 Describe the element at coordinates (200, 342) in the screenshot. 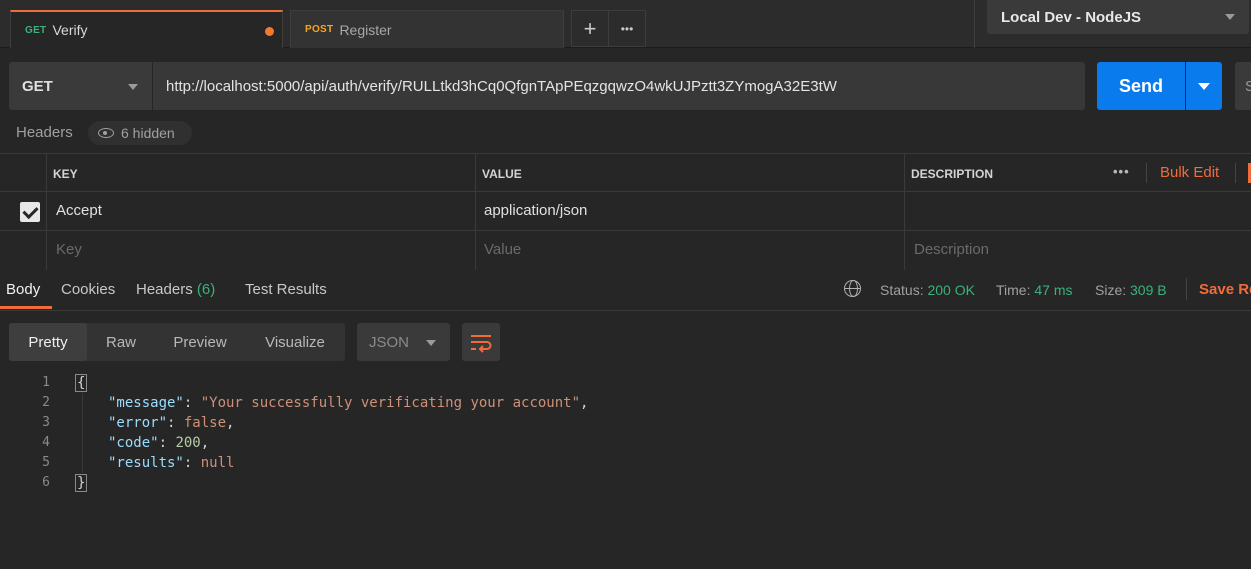

I see `view-preview: Preview` at that location.